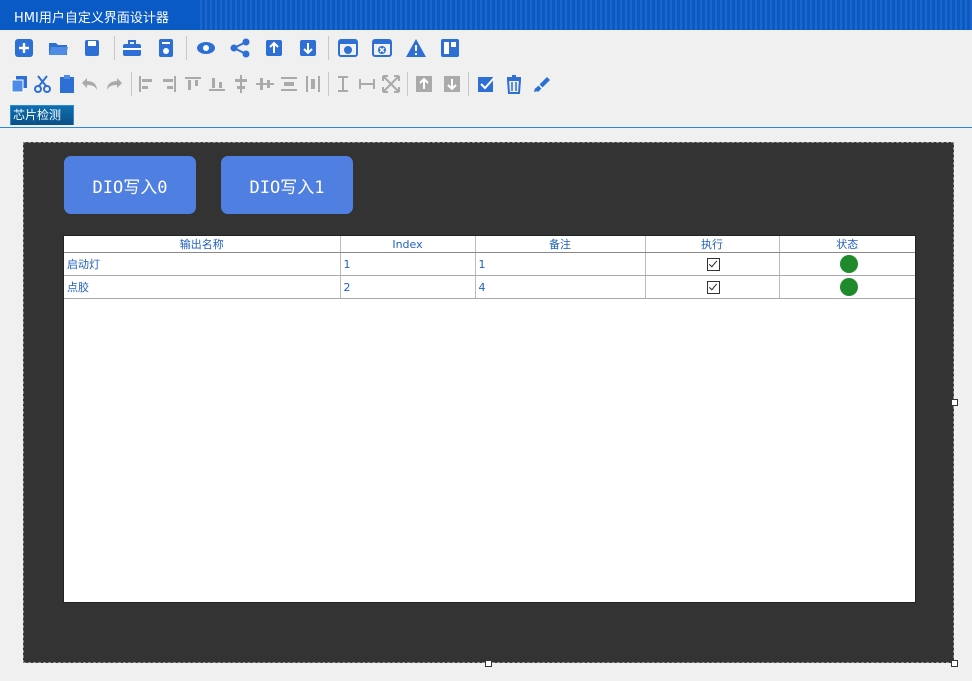  I want to click on column-header-index: Index, so click(408, 244).